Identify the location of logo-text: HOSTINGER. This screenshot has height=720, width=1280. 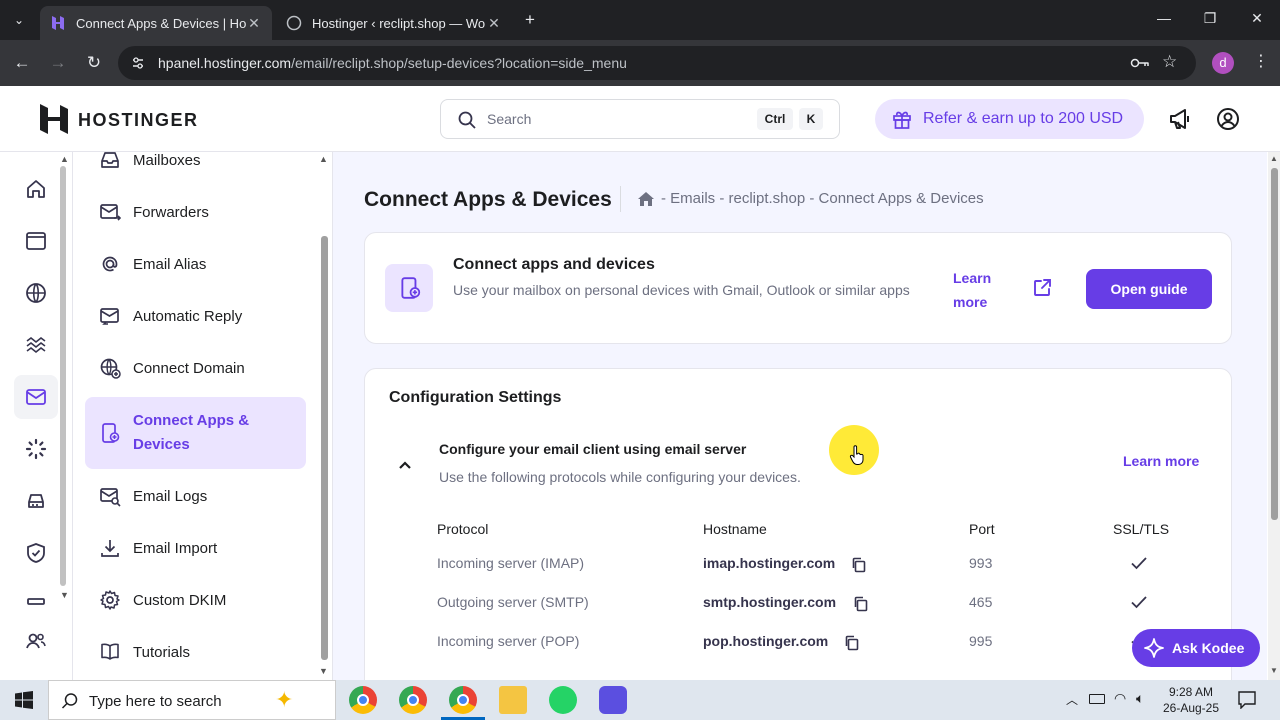
(138, 120).